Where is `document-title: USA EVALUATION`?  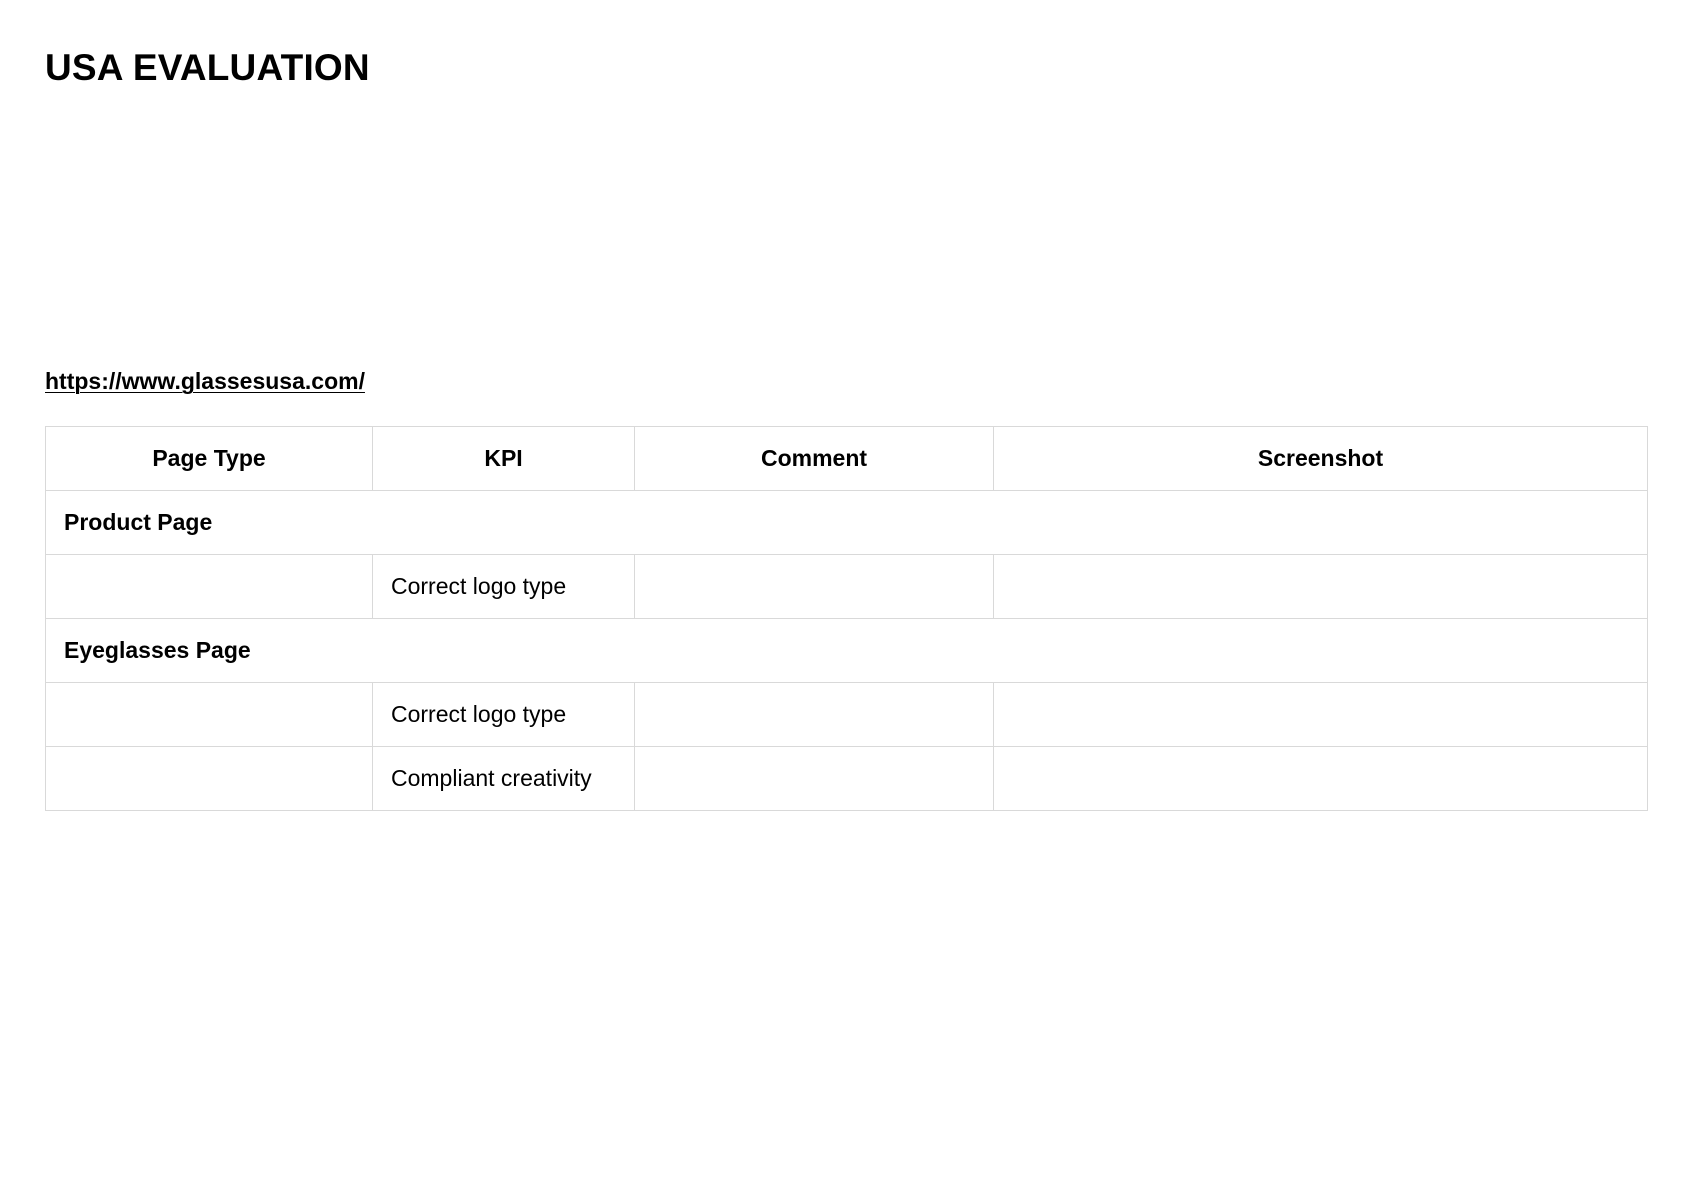 document-title: USA EVALUATION is located at coordinates (207, 67).